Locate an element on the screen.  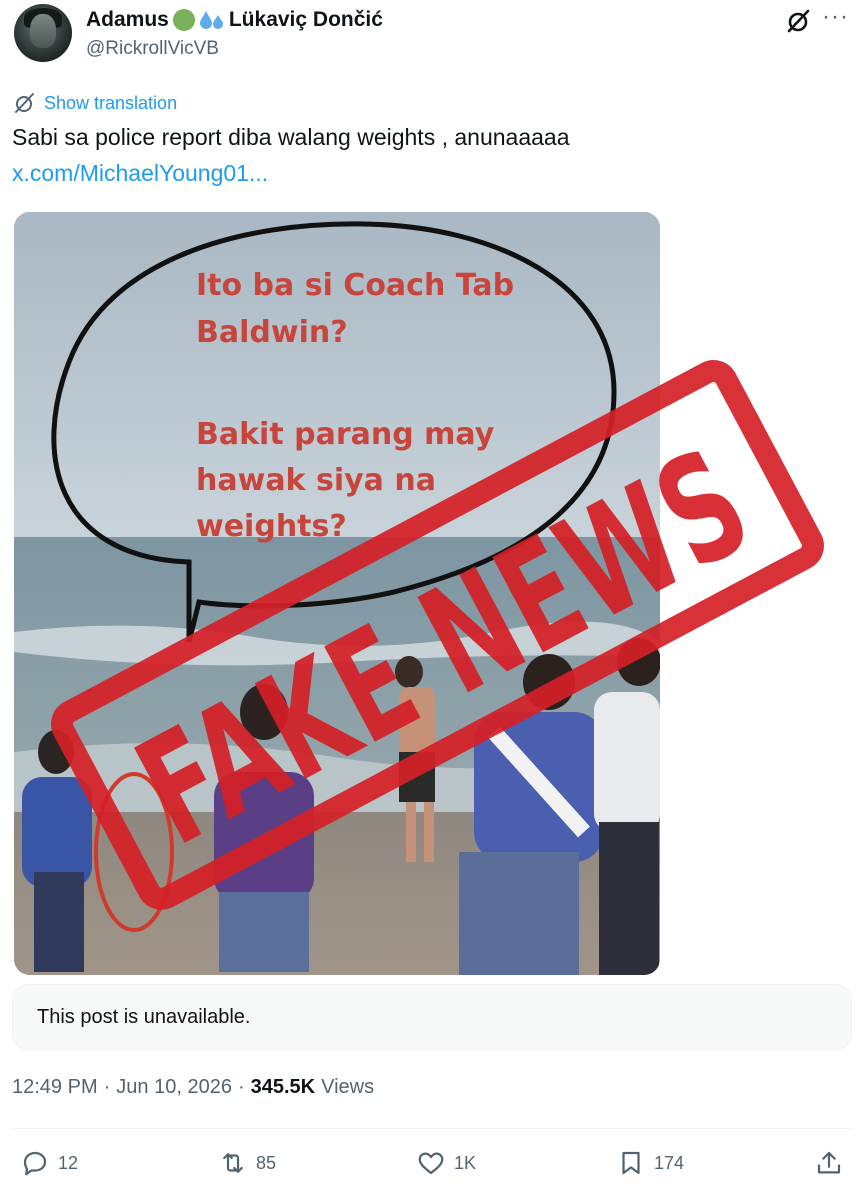
share-button is located at coordinates (829, 1163).